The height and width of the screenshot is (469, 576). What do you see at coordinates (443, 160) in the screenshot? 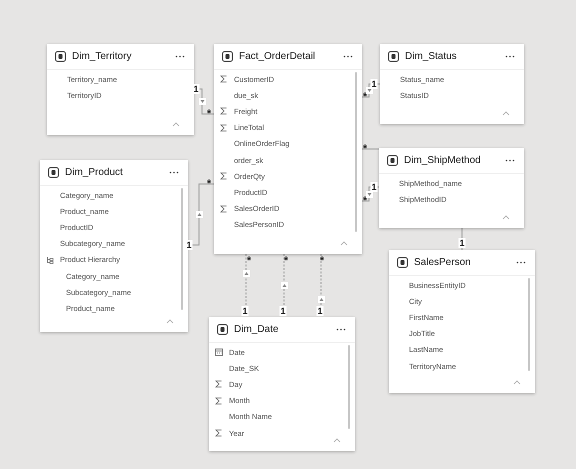
I see `table-name: Dim_ShipMethod` at bounding box center [443, 160].